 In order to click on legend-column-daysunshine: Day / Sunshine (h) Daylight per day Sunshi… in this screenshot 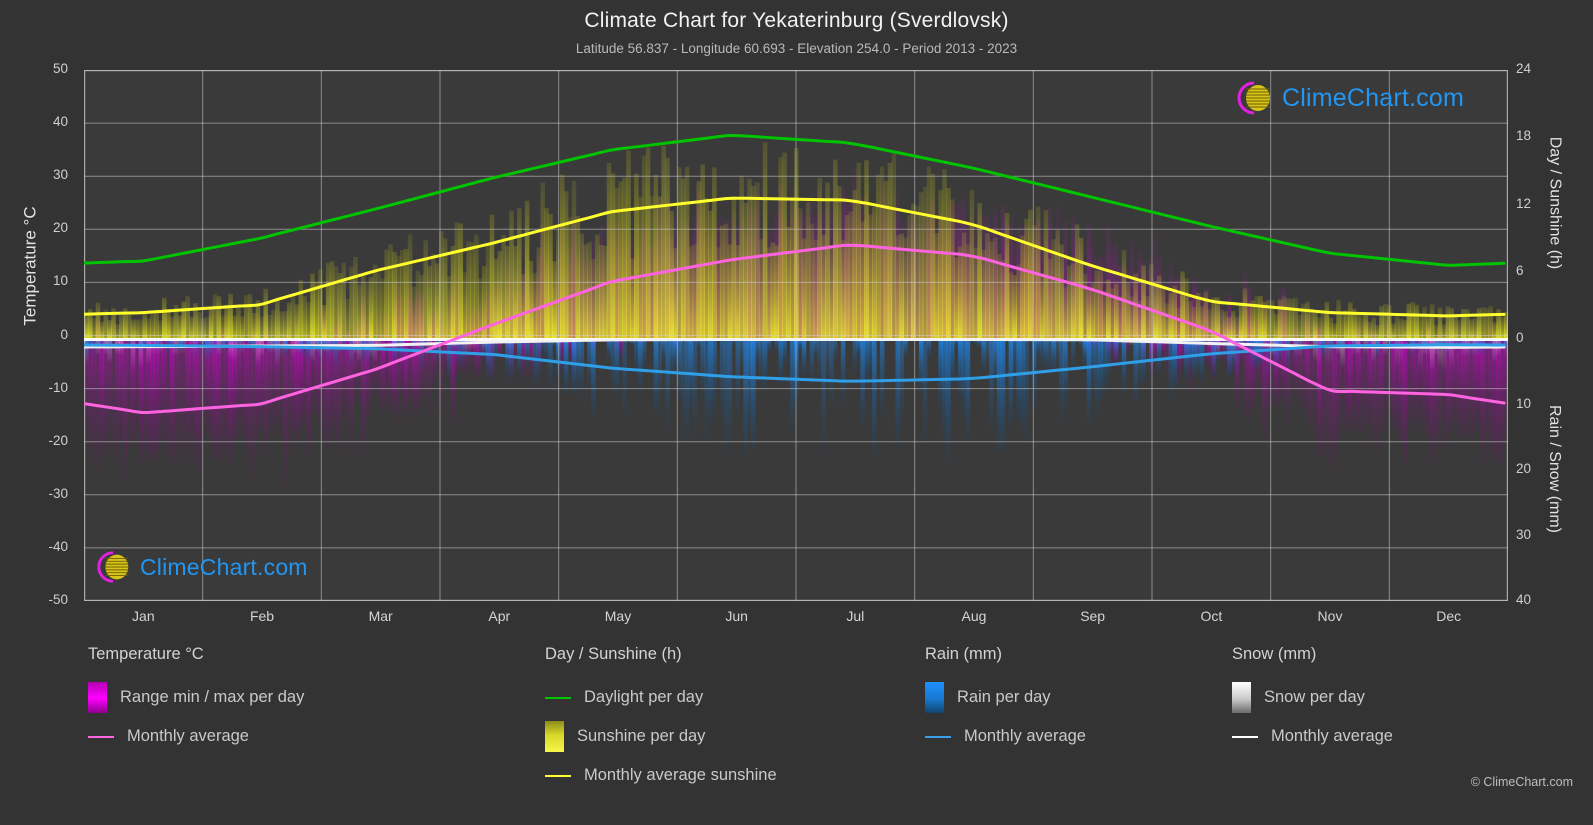, I will do `click(661, 720)`.